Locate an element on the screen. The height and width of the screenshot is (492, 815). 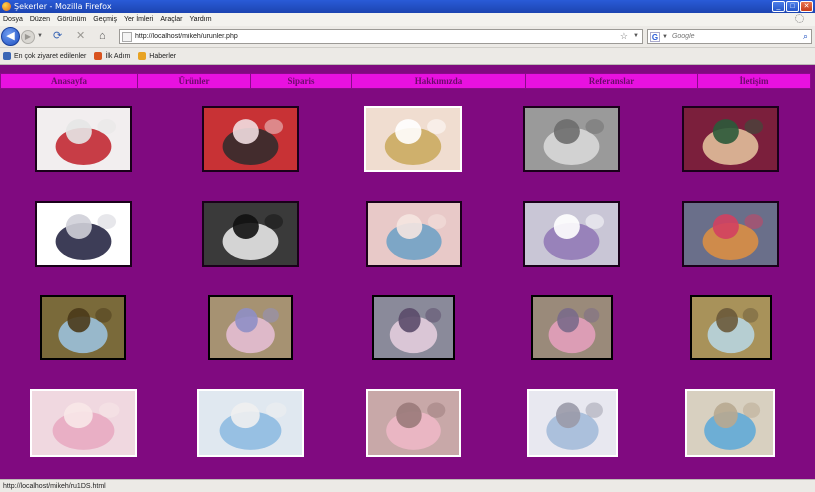
nav-link-products: Ürünler is located at coordinates (194, 81).